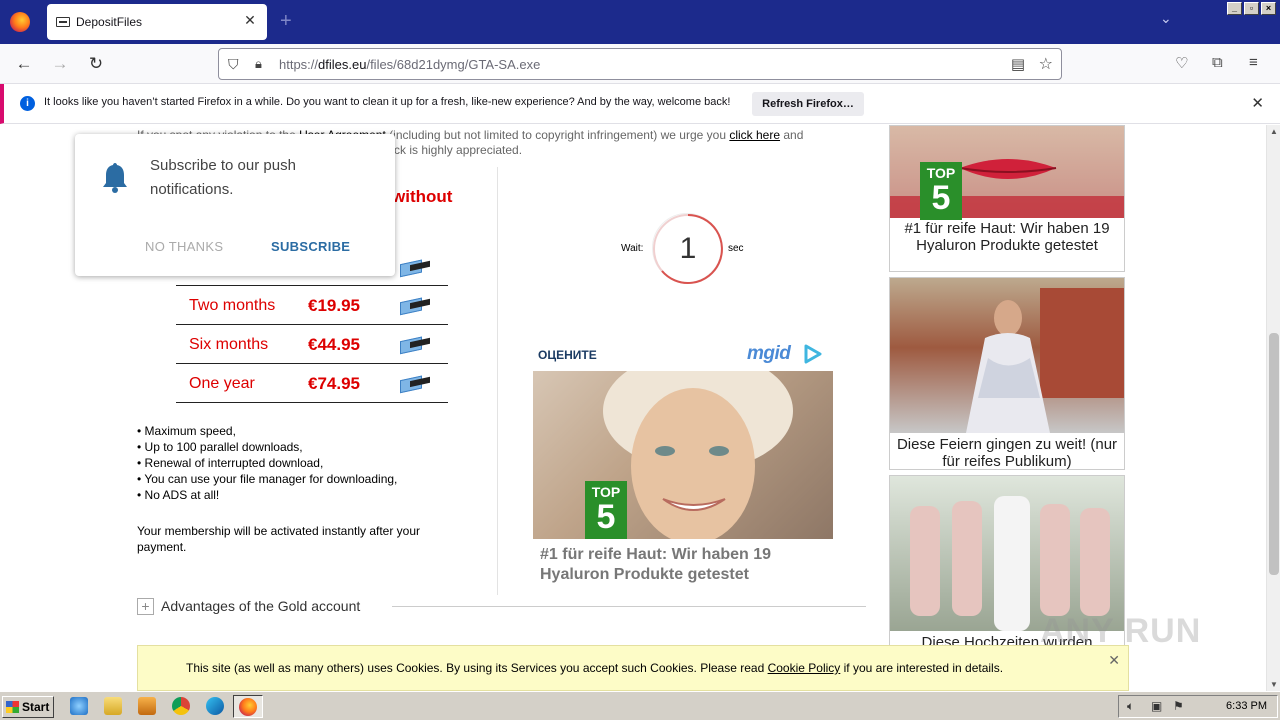  What do you see at coordinates (1234, 8) in the screenshot?
I see `minimize-button: _` at bounding box center [1234, 8].